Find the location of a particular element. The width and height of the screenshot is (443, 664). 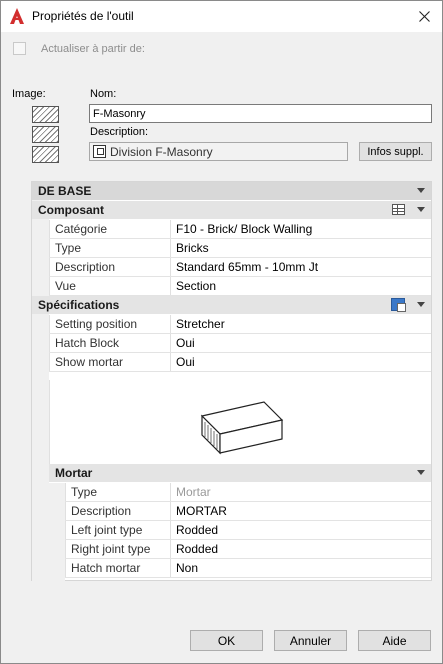

property-row: Hatch mortar Non is located at coordinates (248, 568).